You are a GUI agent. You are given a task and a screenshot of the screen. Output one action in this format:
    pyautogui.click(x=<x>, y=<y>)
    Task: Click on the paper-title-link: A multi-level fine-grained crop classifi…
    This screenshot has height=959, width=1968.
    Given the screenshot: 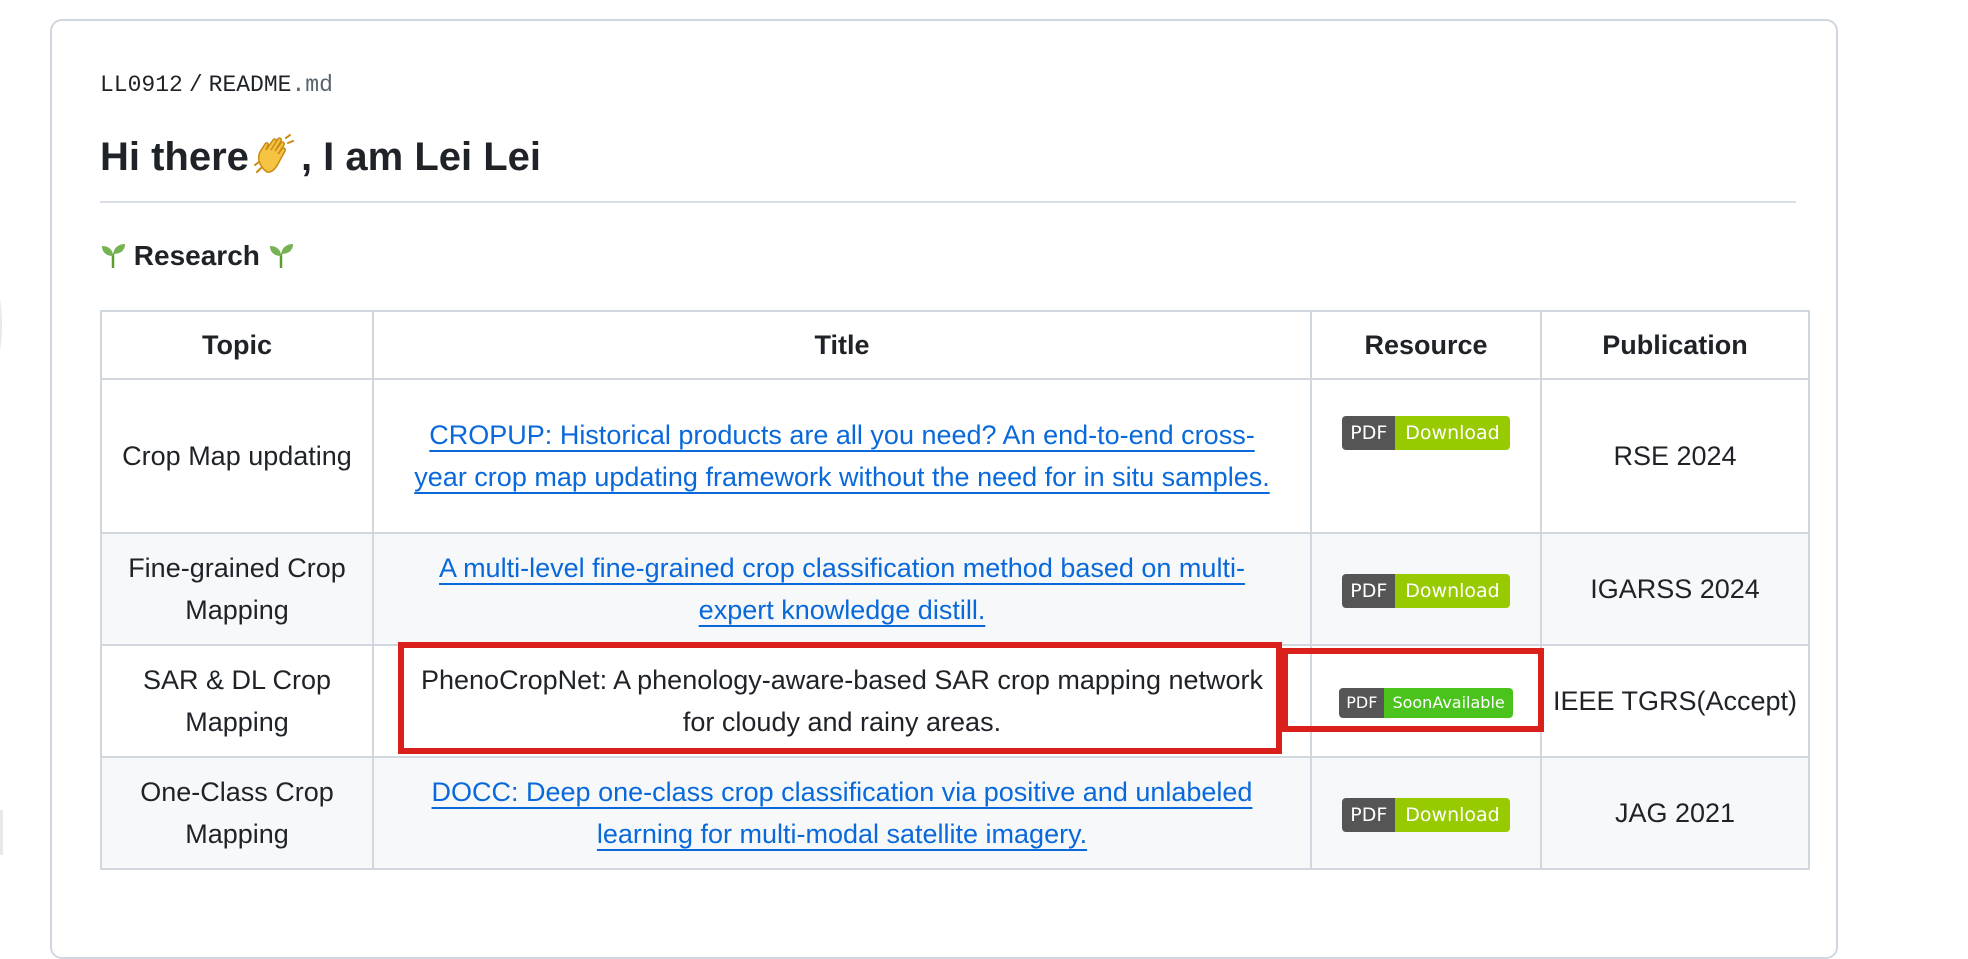 What is the action you would take?
    pyautogui.click(x=842, y=589)
    